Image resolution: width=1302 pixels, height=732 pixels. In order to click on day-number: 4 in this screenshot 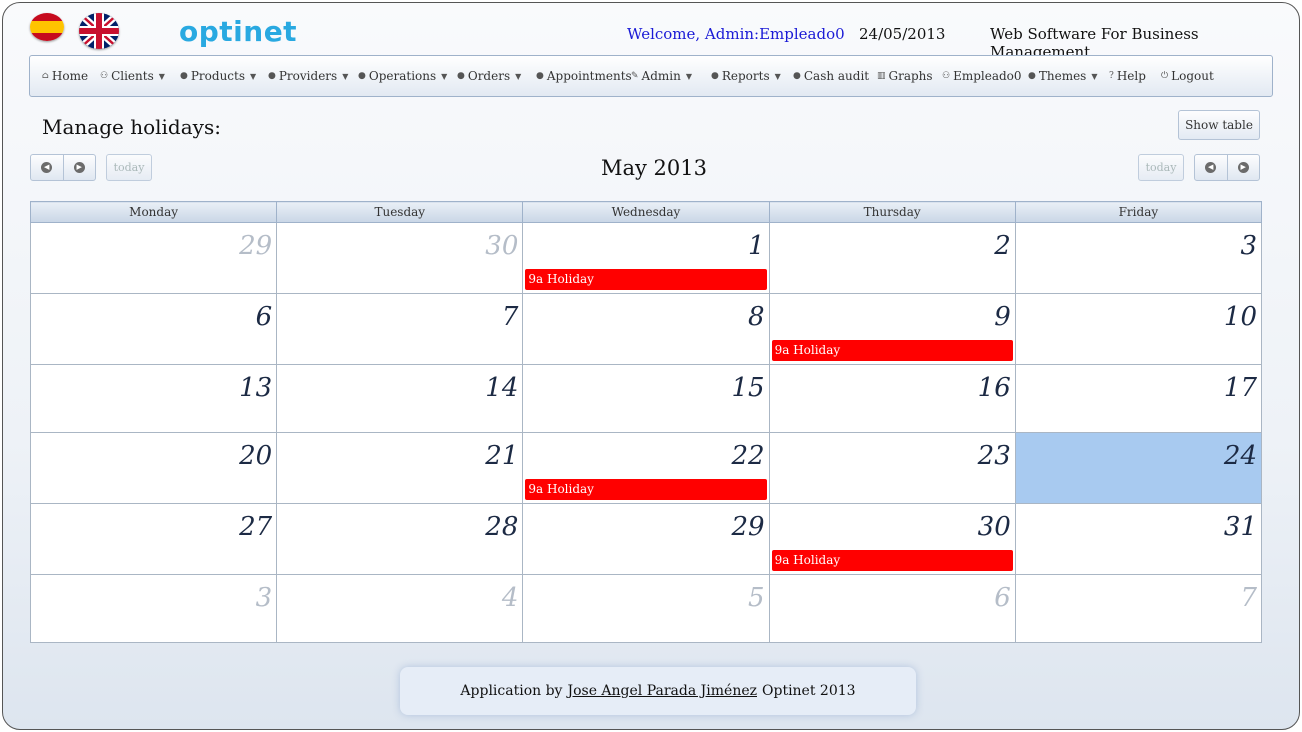, I will do `click(510, 598)`.